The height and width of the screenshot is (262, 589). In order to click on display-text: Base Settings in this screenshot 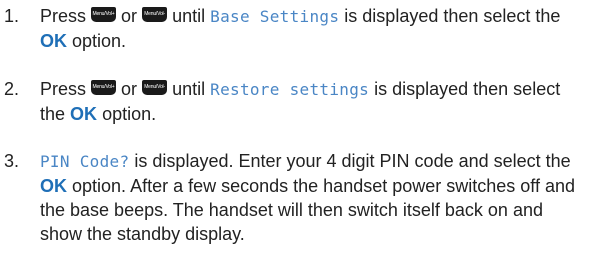, I will do `click(275, 16)`.